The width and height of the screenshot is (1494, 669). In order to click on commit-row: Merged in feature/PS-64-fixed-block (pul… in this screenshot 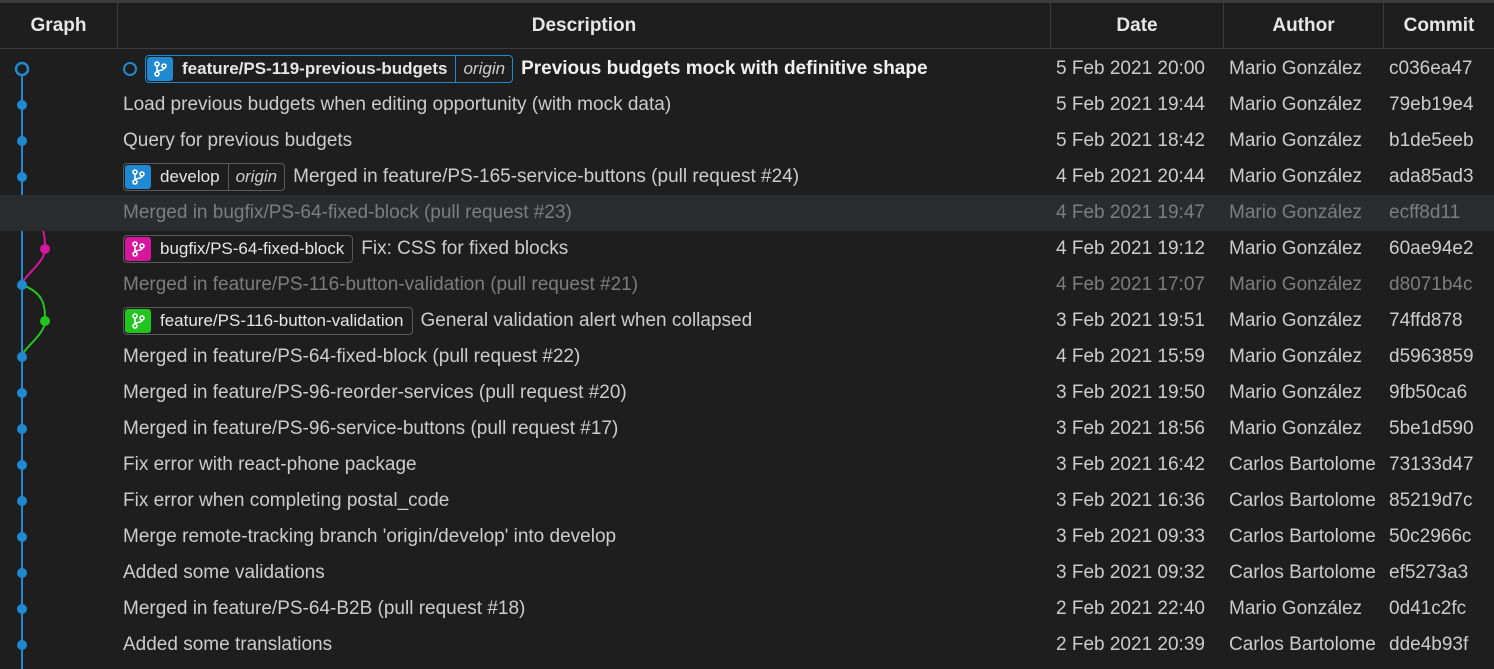, I will do `click(747, 357)`.